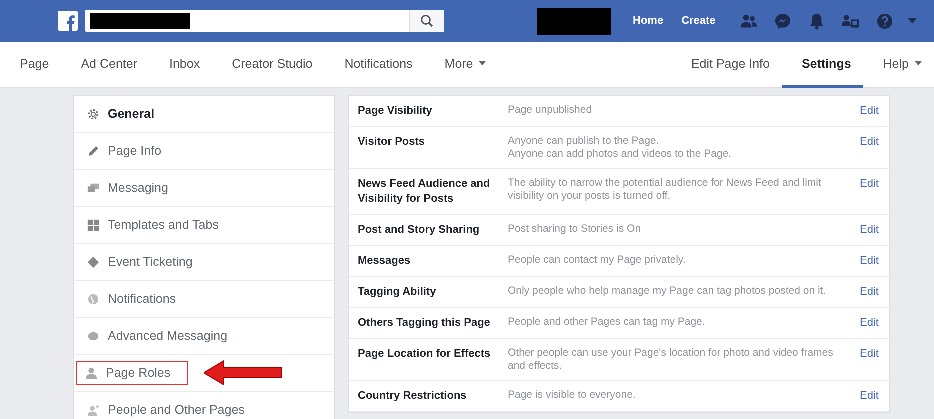 Image resolution: width=934 pixels, height=419 pixels. What do you see at coordinates (93, 410) in the screenshot?
I see `people-icon` at bounding box center [93, 410].